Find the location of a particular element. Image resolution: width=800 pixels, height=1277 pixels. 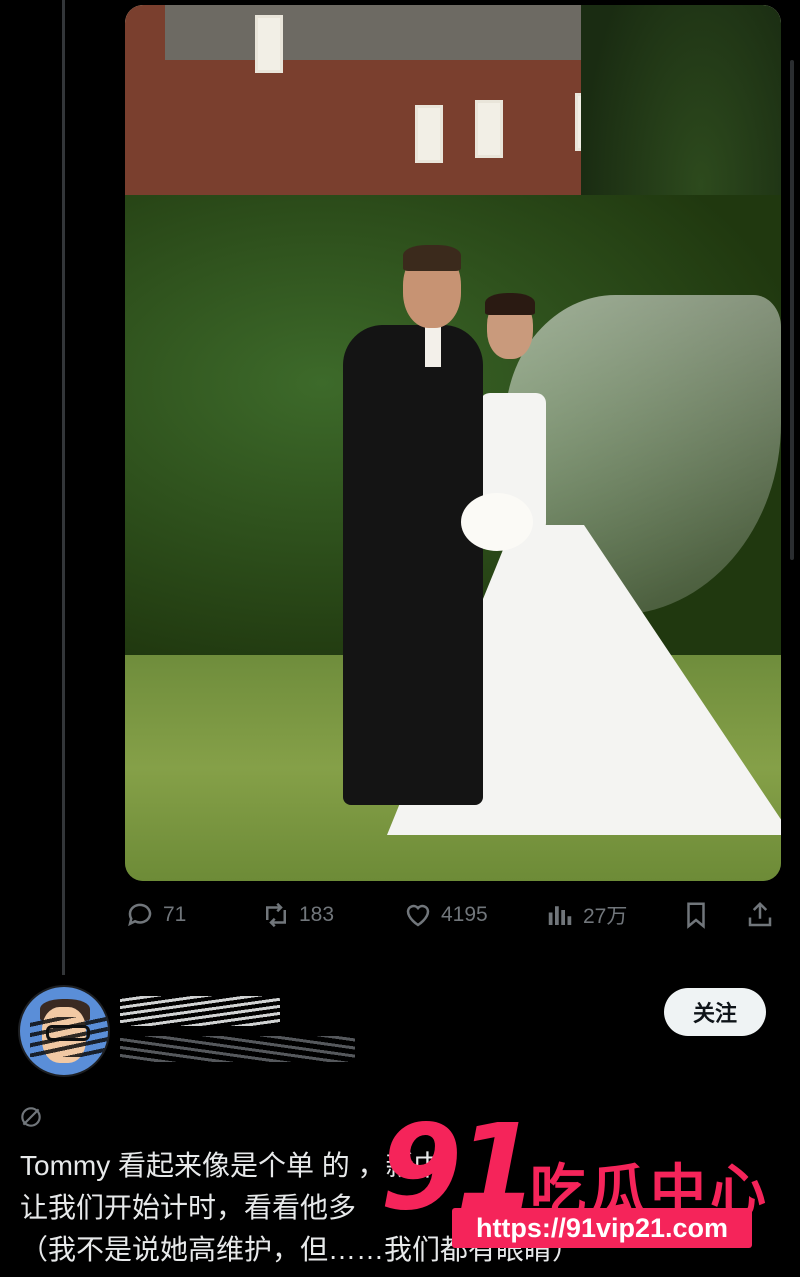

handle-redacted is located at coordinates (237, 1049).